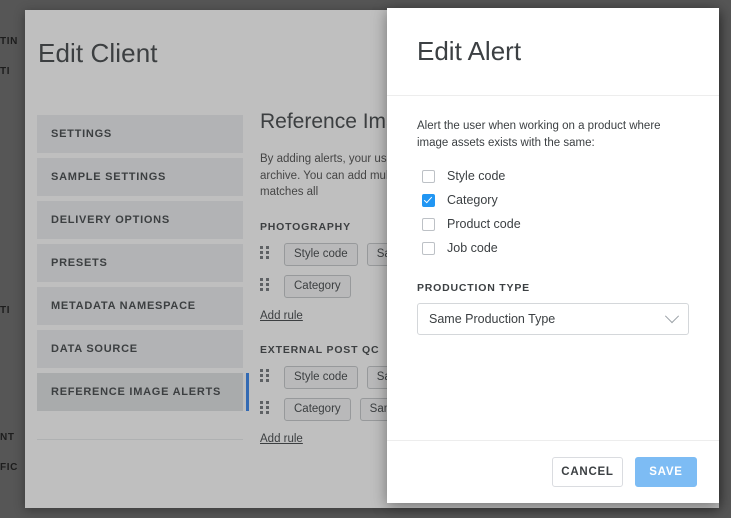 The height and width of the screenshot is (518, 731). Describe the element at coordinates (484, 224) in the screenshot. I see `checkbox-label: Product code` at that location.